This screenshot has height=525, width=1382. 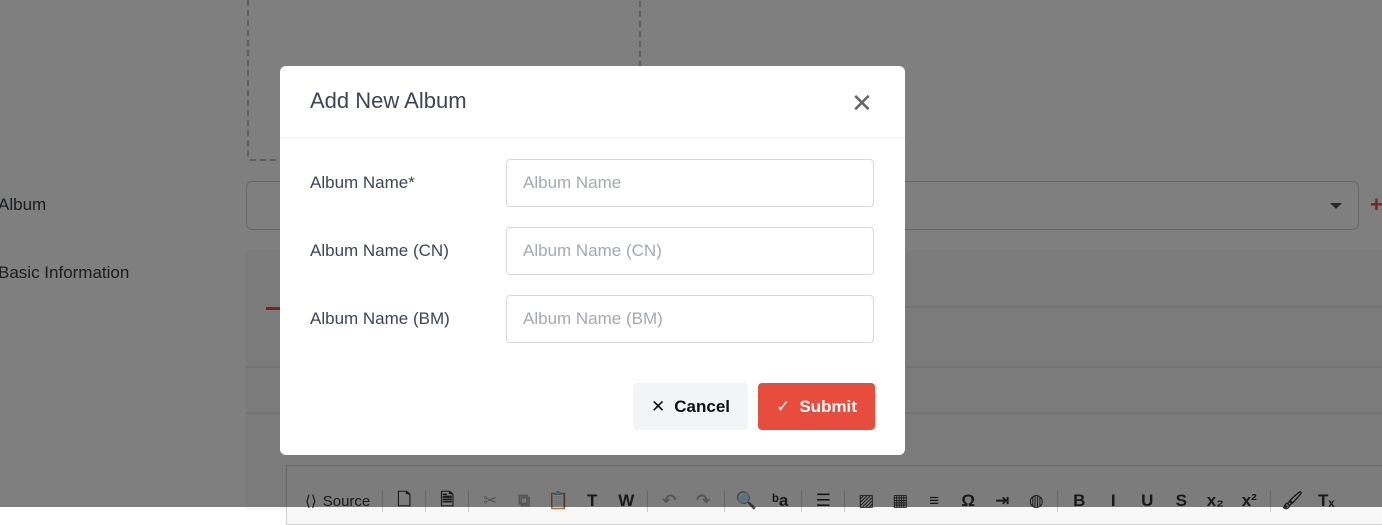 I want to click on album-name-cn-row: Album Name (CN), so click(x=592, y=251).